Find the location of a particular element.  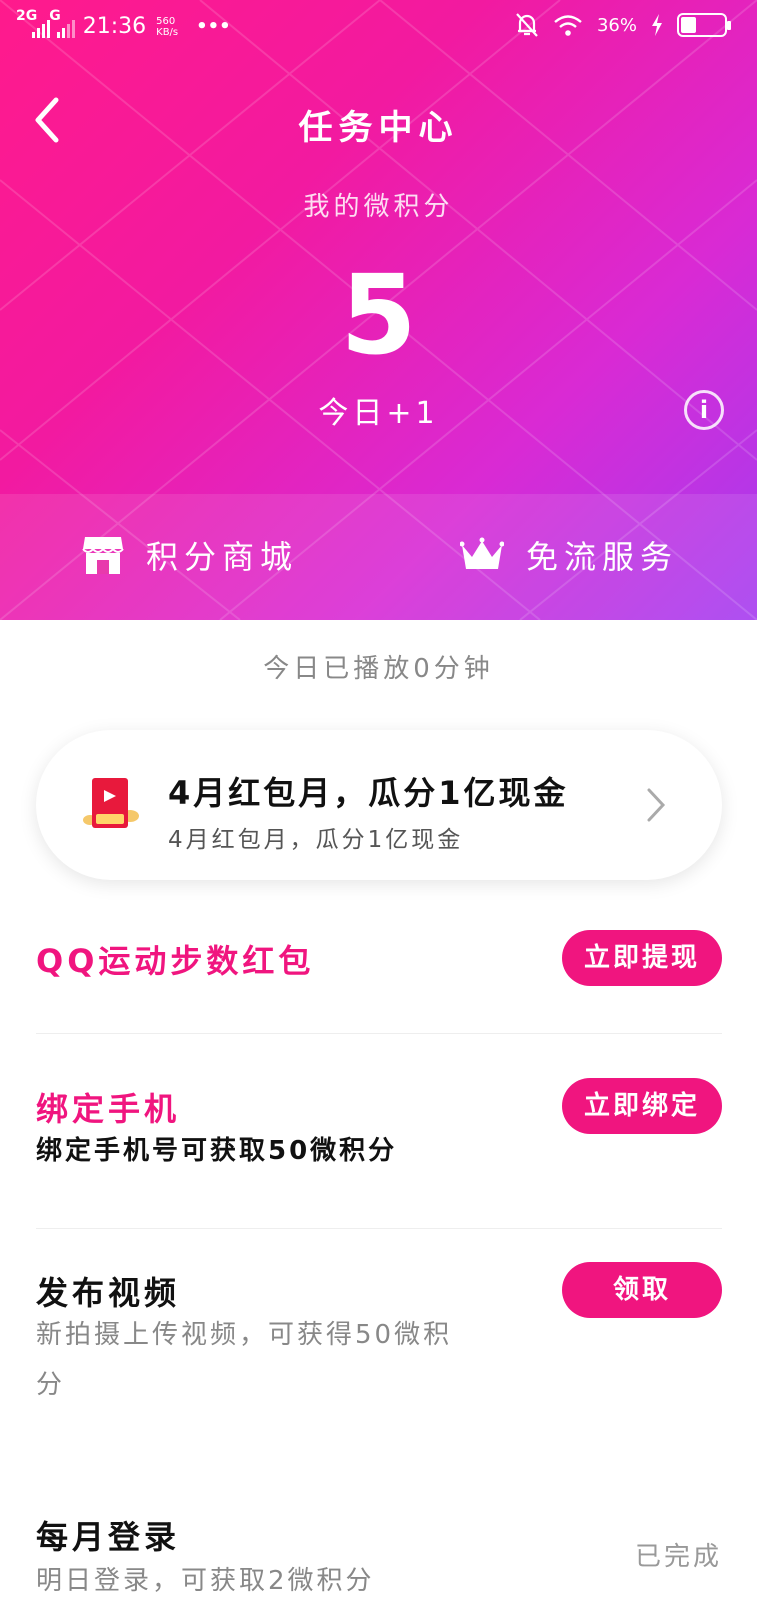

withdraw-now-button: 立即提现 is located at coordinates (642, 958).